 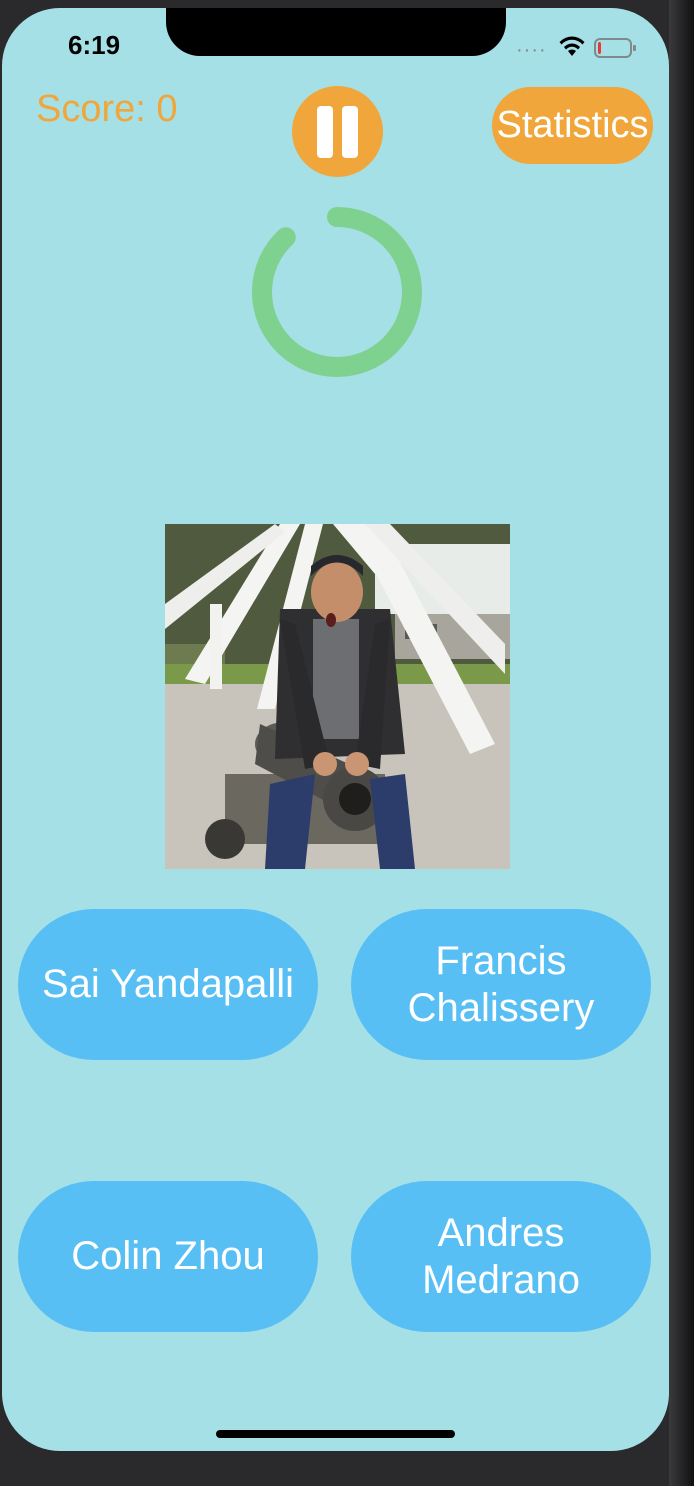 I want to click on device-bezel, so click(x=681, y=743).